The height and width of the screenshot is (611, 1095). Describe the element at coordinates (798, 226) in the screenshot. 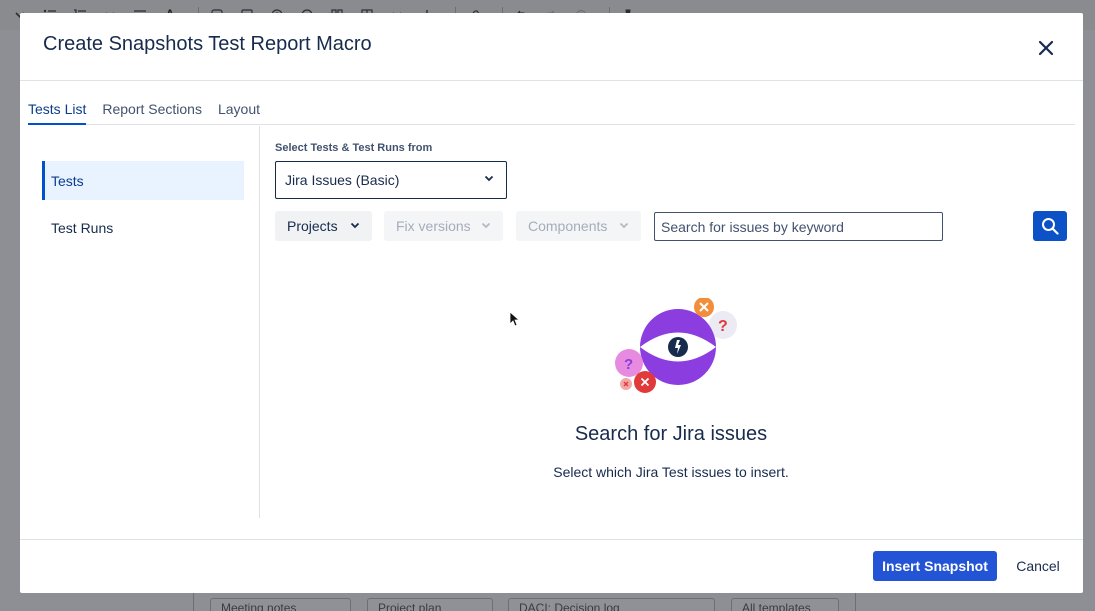

I see `keyword-search-input` at that location.